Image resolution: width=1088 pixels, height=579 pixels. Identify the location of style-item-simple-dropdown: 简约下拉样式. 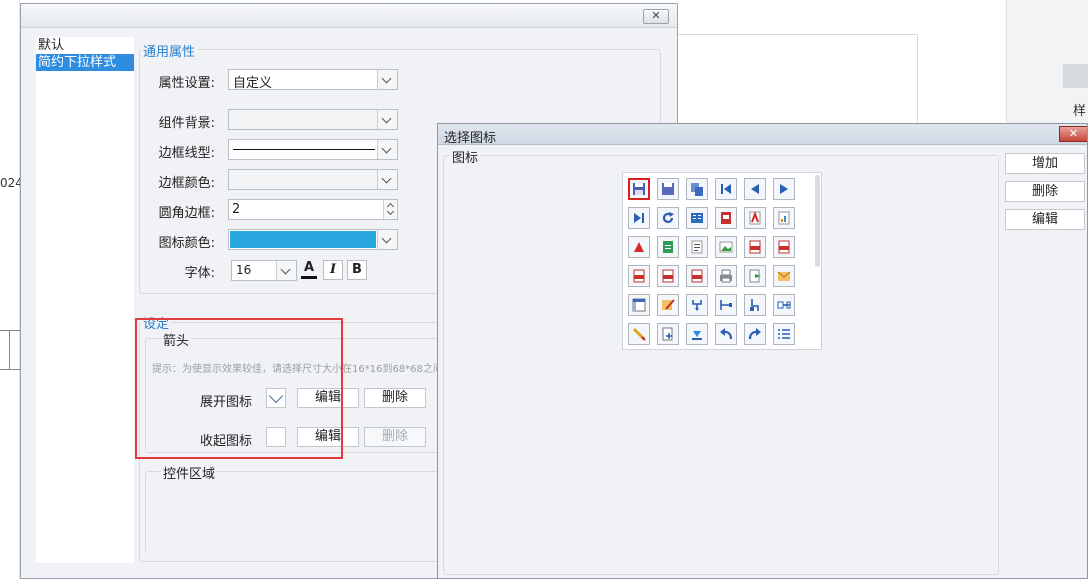
(85, 62).